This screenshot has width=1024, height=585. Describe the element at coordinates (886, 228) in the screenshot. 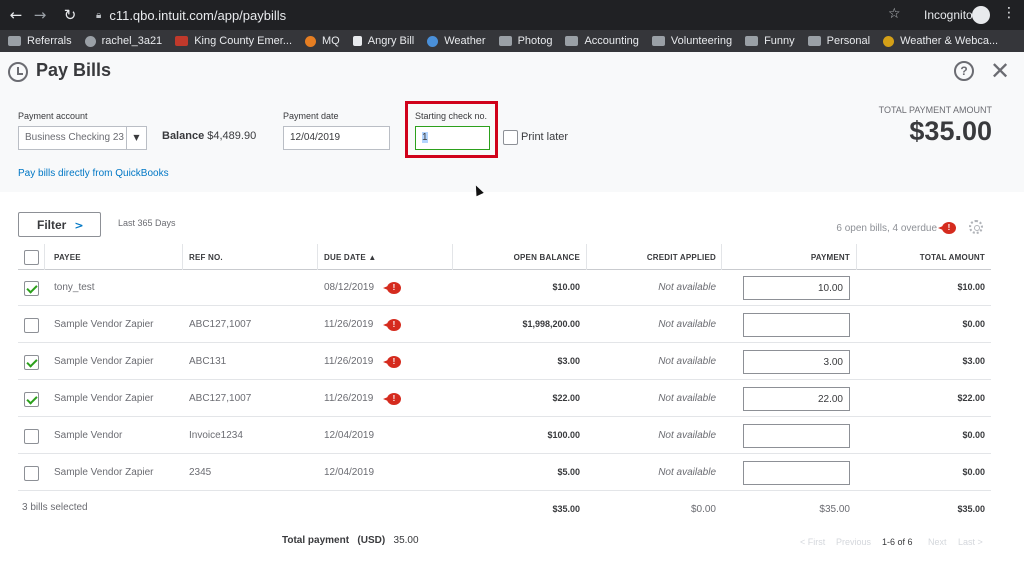

I see `open-bills-summary: 6 open bills, 4 overdue` at that location.